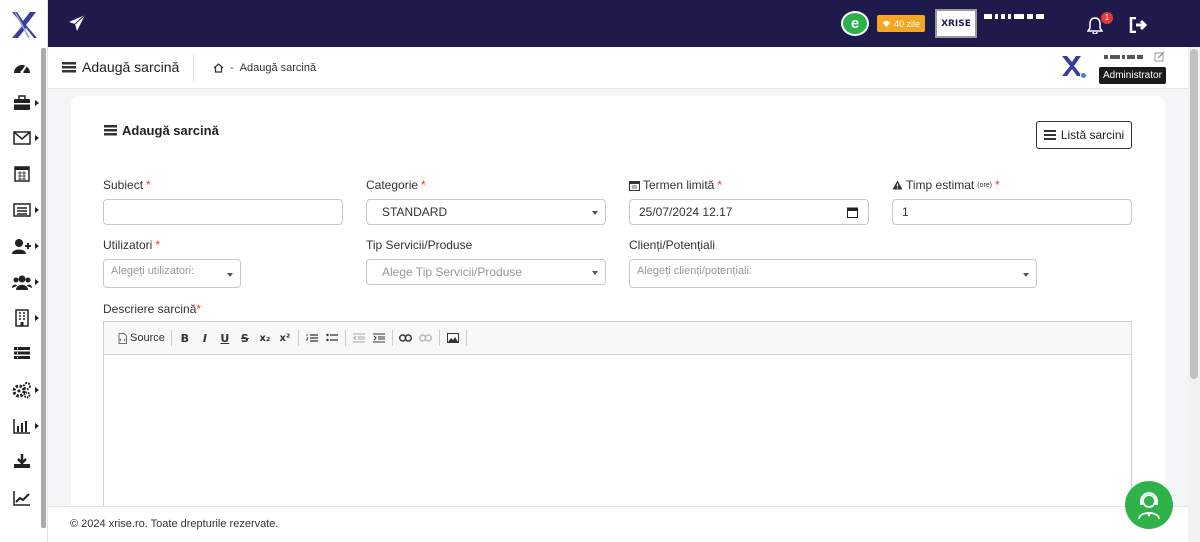 The image size is (1200, 542). I want to click on header-divider, so click(193, 68).